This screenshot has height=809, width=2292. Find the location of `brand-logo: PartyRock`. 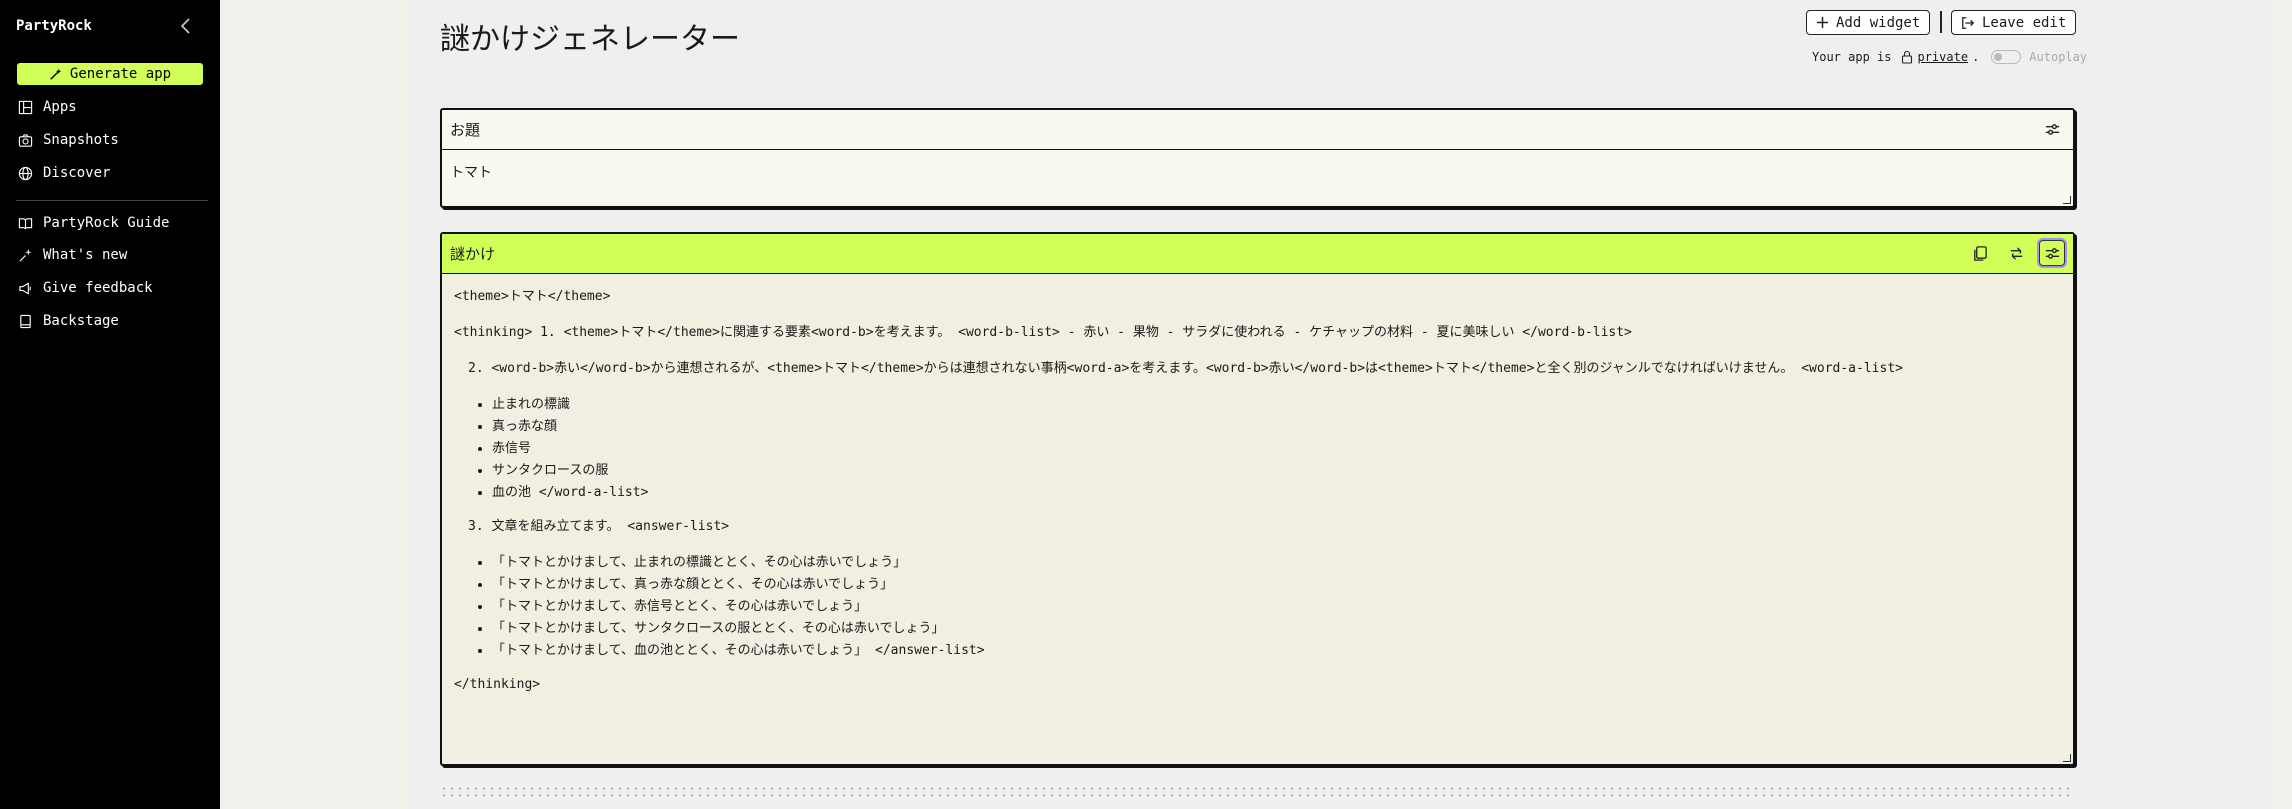

brand-logo: PartyRock is located at coordinates (54, 26).